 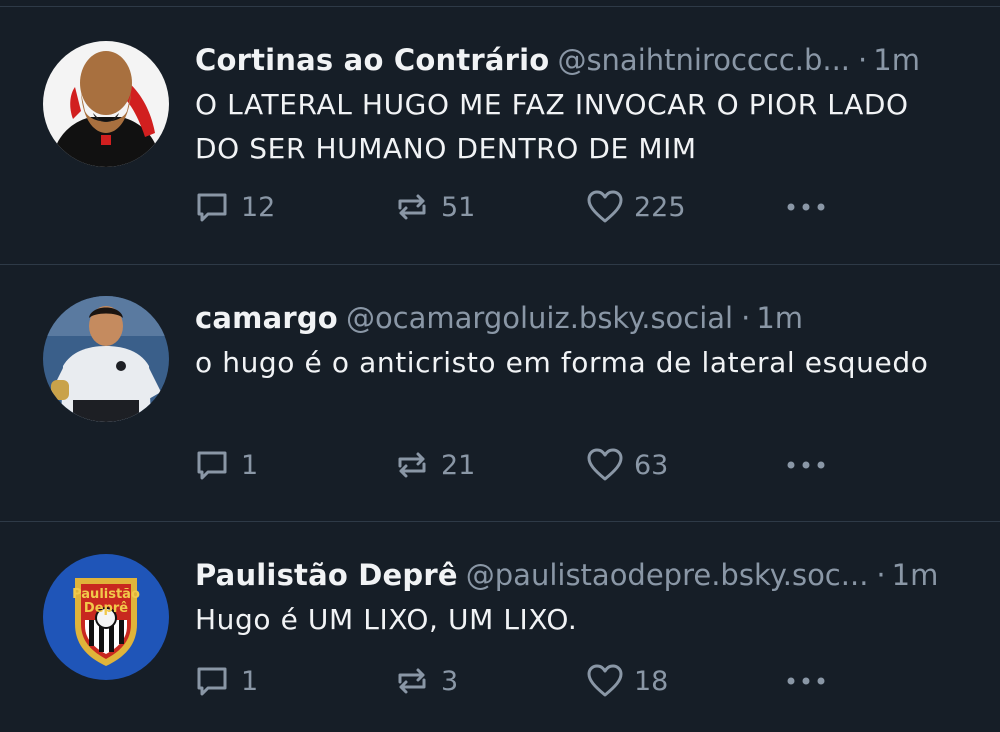 What do you see at coordinates (518, 465) in the screenshot?
I see `post-actions: 1 21 63` at bounding box center [518, 465].